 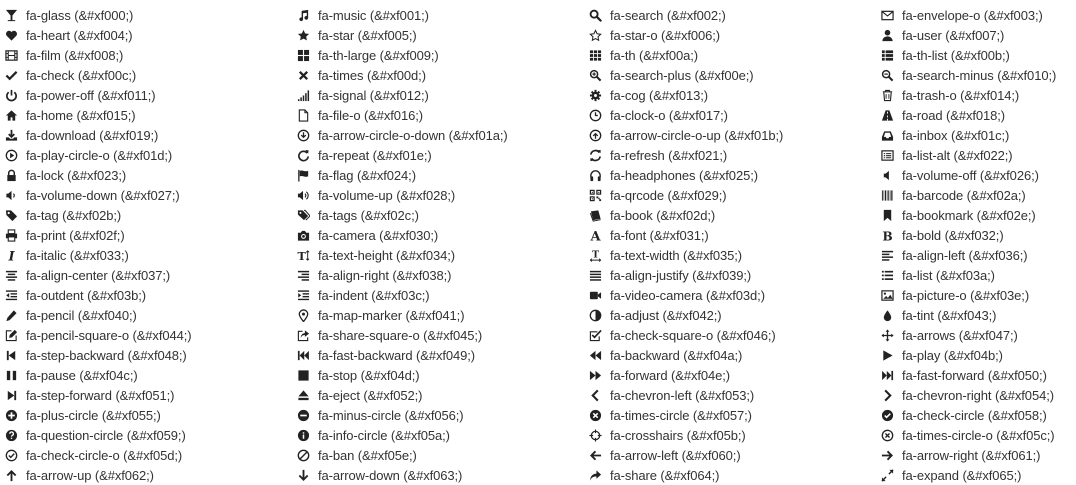 I want to click on icon-label: fa-home (&#xf015;), so click(x=81, y=115).